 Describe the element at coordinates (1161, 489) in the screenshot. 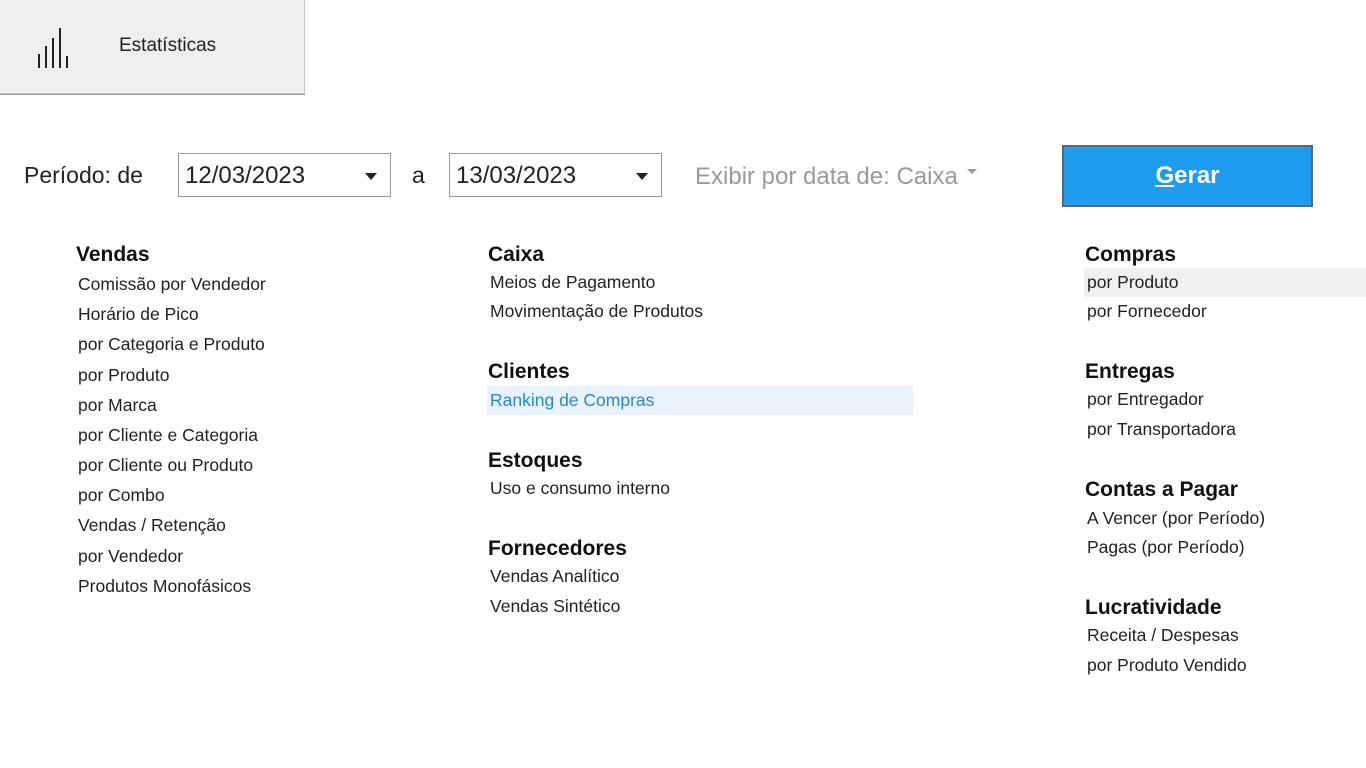

I see `section-title-contas-pagar: Contas a Pagar` at that location.